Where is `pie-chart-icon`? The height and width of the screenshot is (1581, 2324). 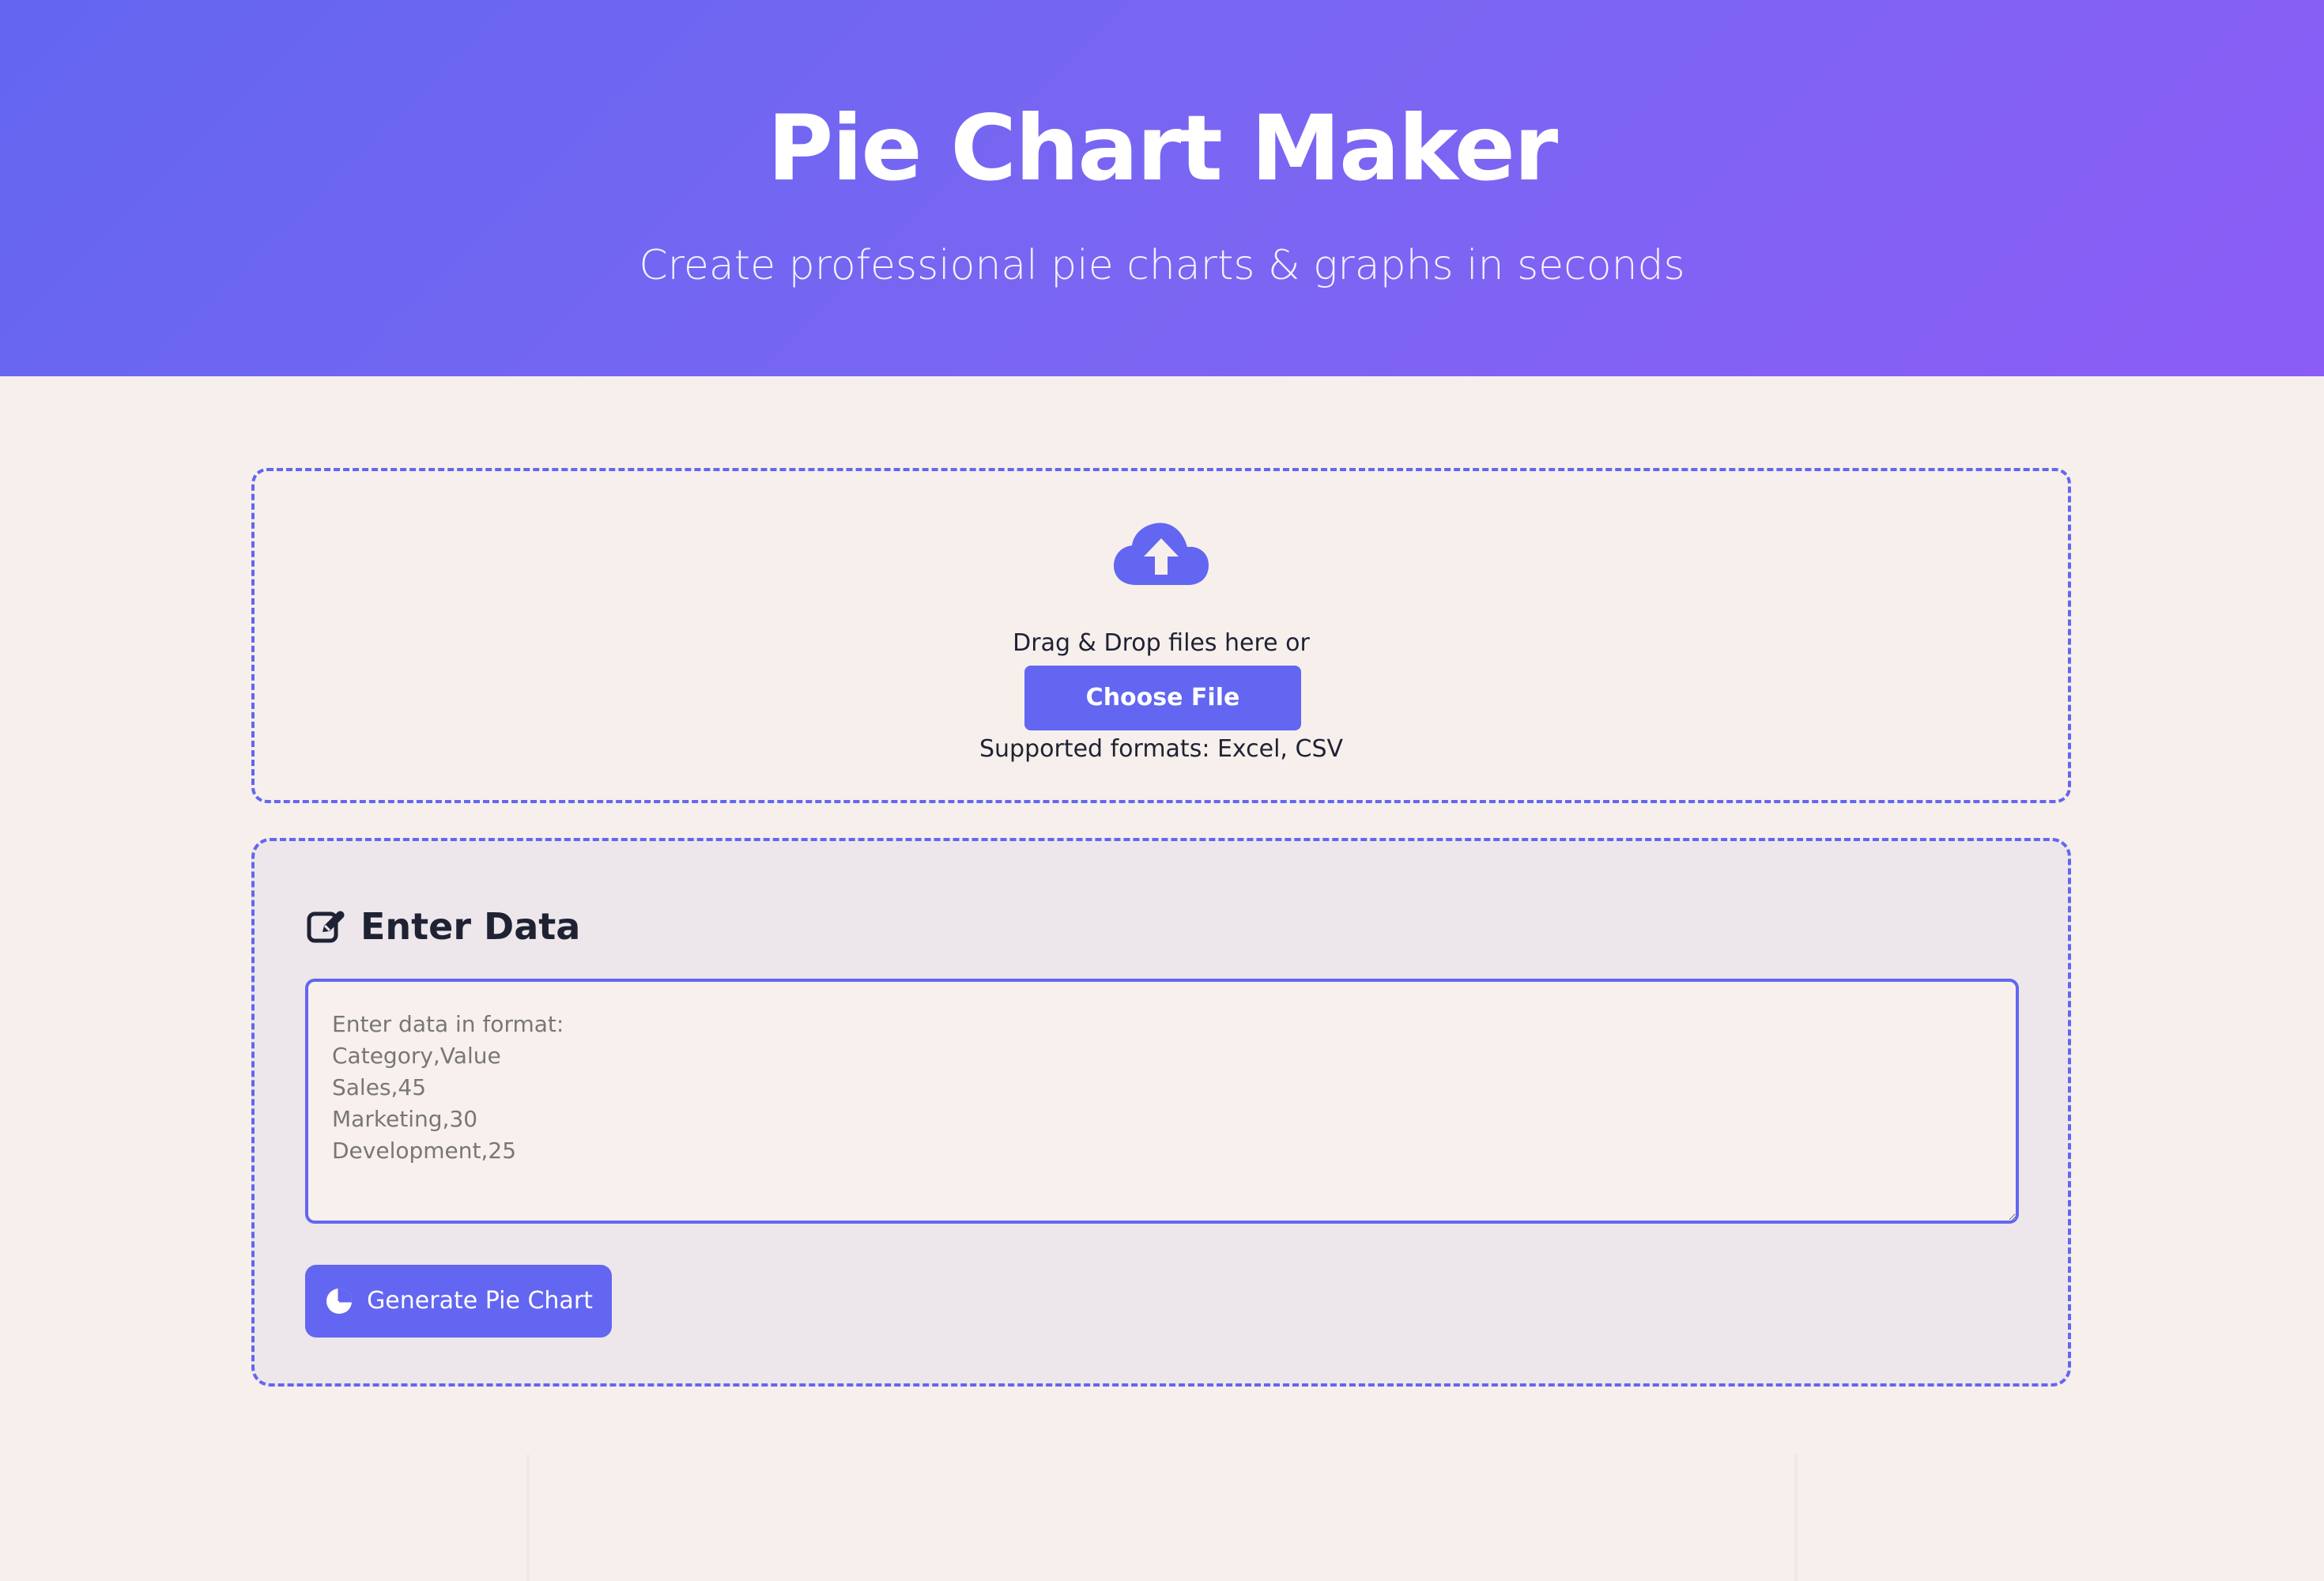
pie-chart-icon is located at coordinates (339, 1301).